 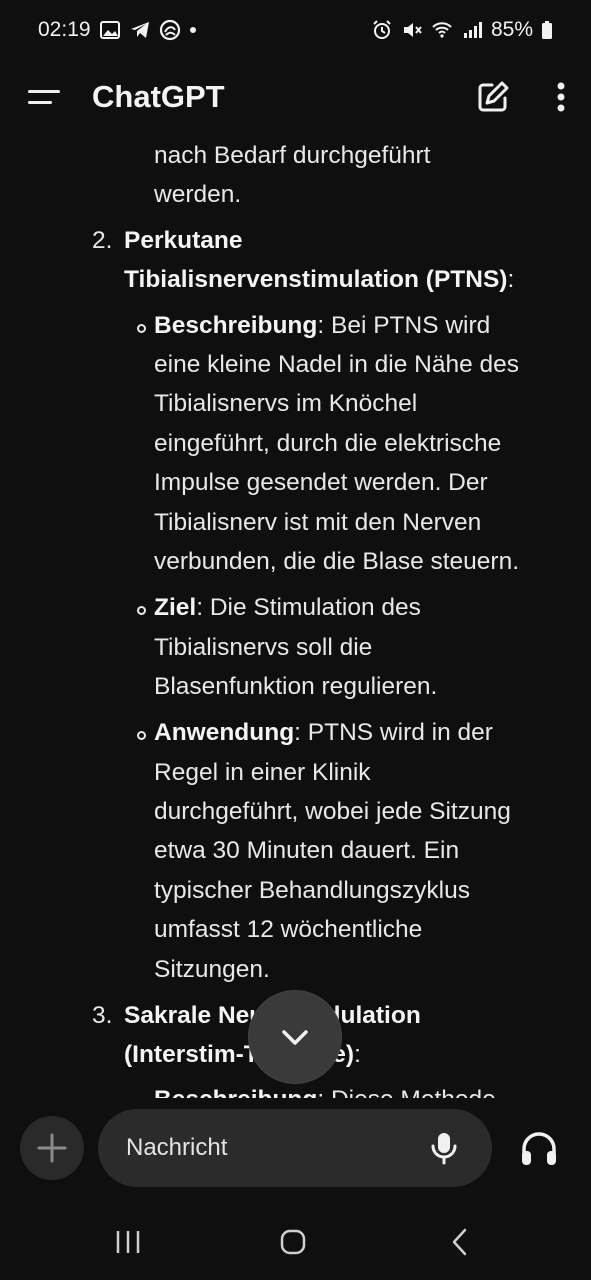 I want to click on app-header: ChatGPT, so click(x=295, y=97).